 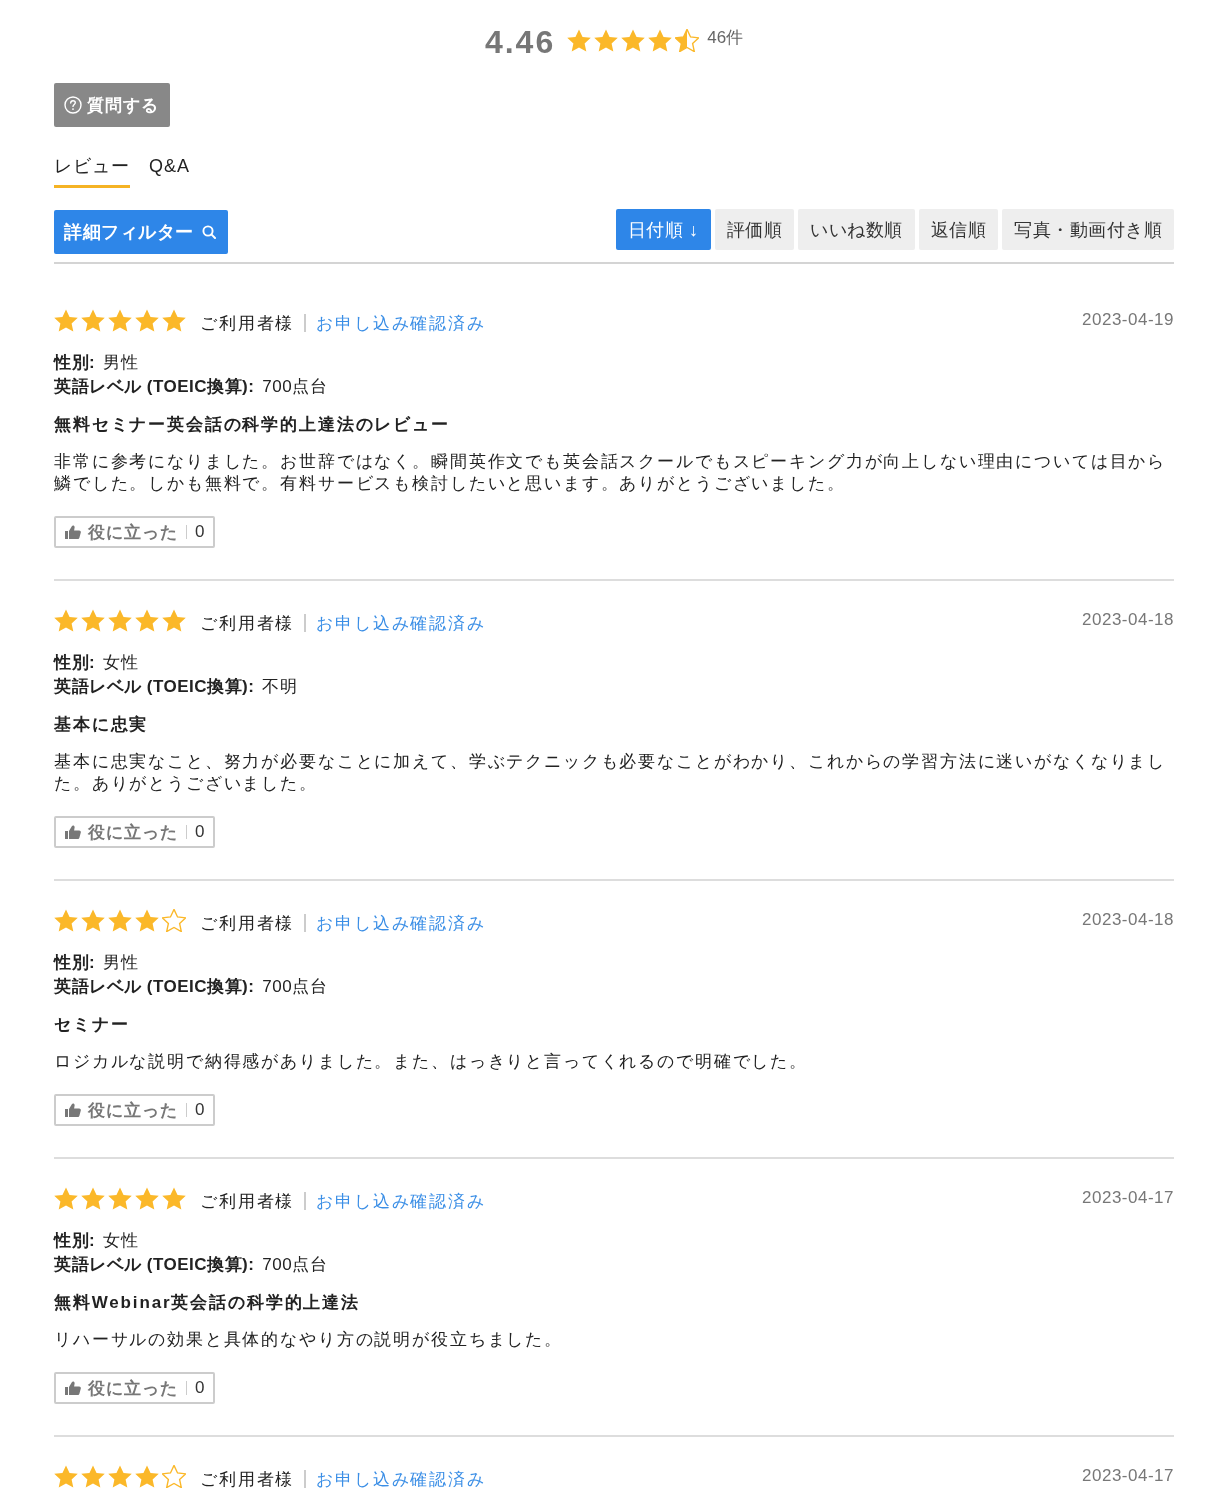 What do you see at coordinates (611, 473) in the screenshot?
I see `review-text: 非常に参考になりました。お世辞ではなく。瞬間英作文でも英会話スクールでもスピーキング力が向上しない理由については目から鱗でした。しかも無料で。有料サービスも検討したいと思います。ありがとうございました。` at bounding box center [611, 473].